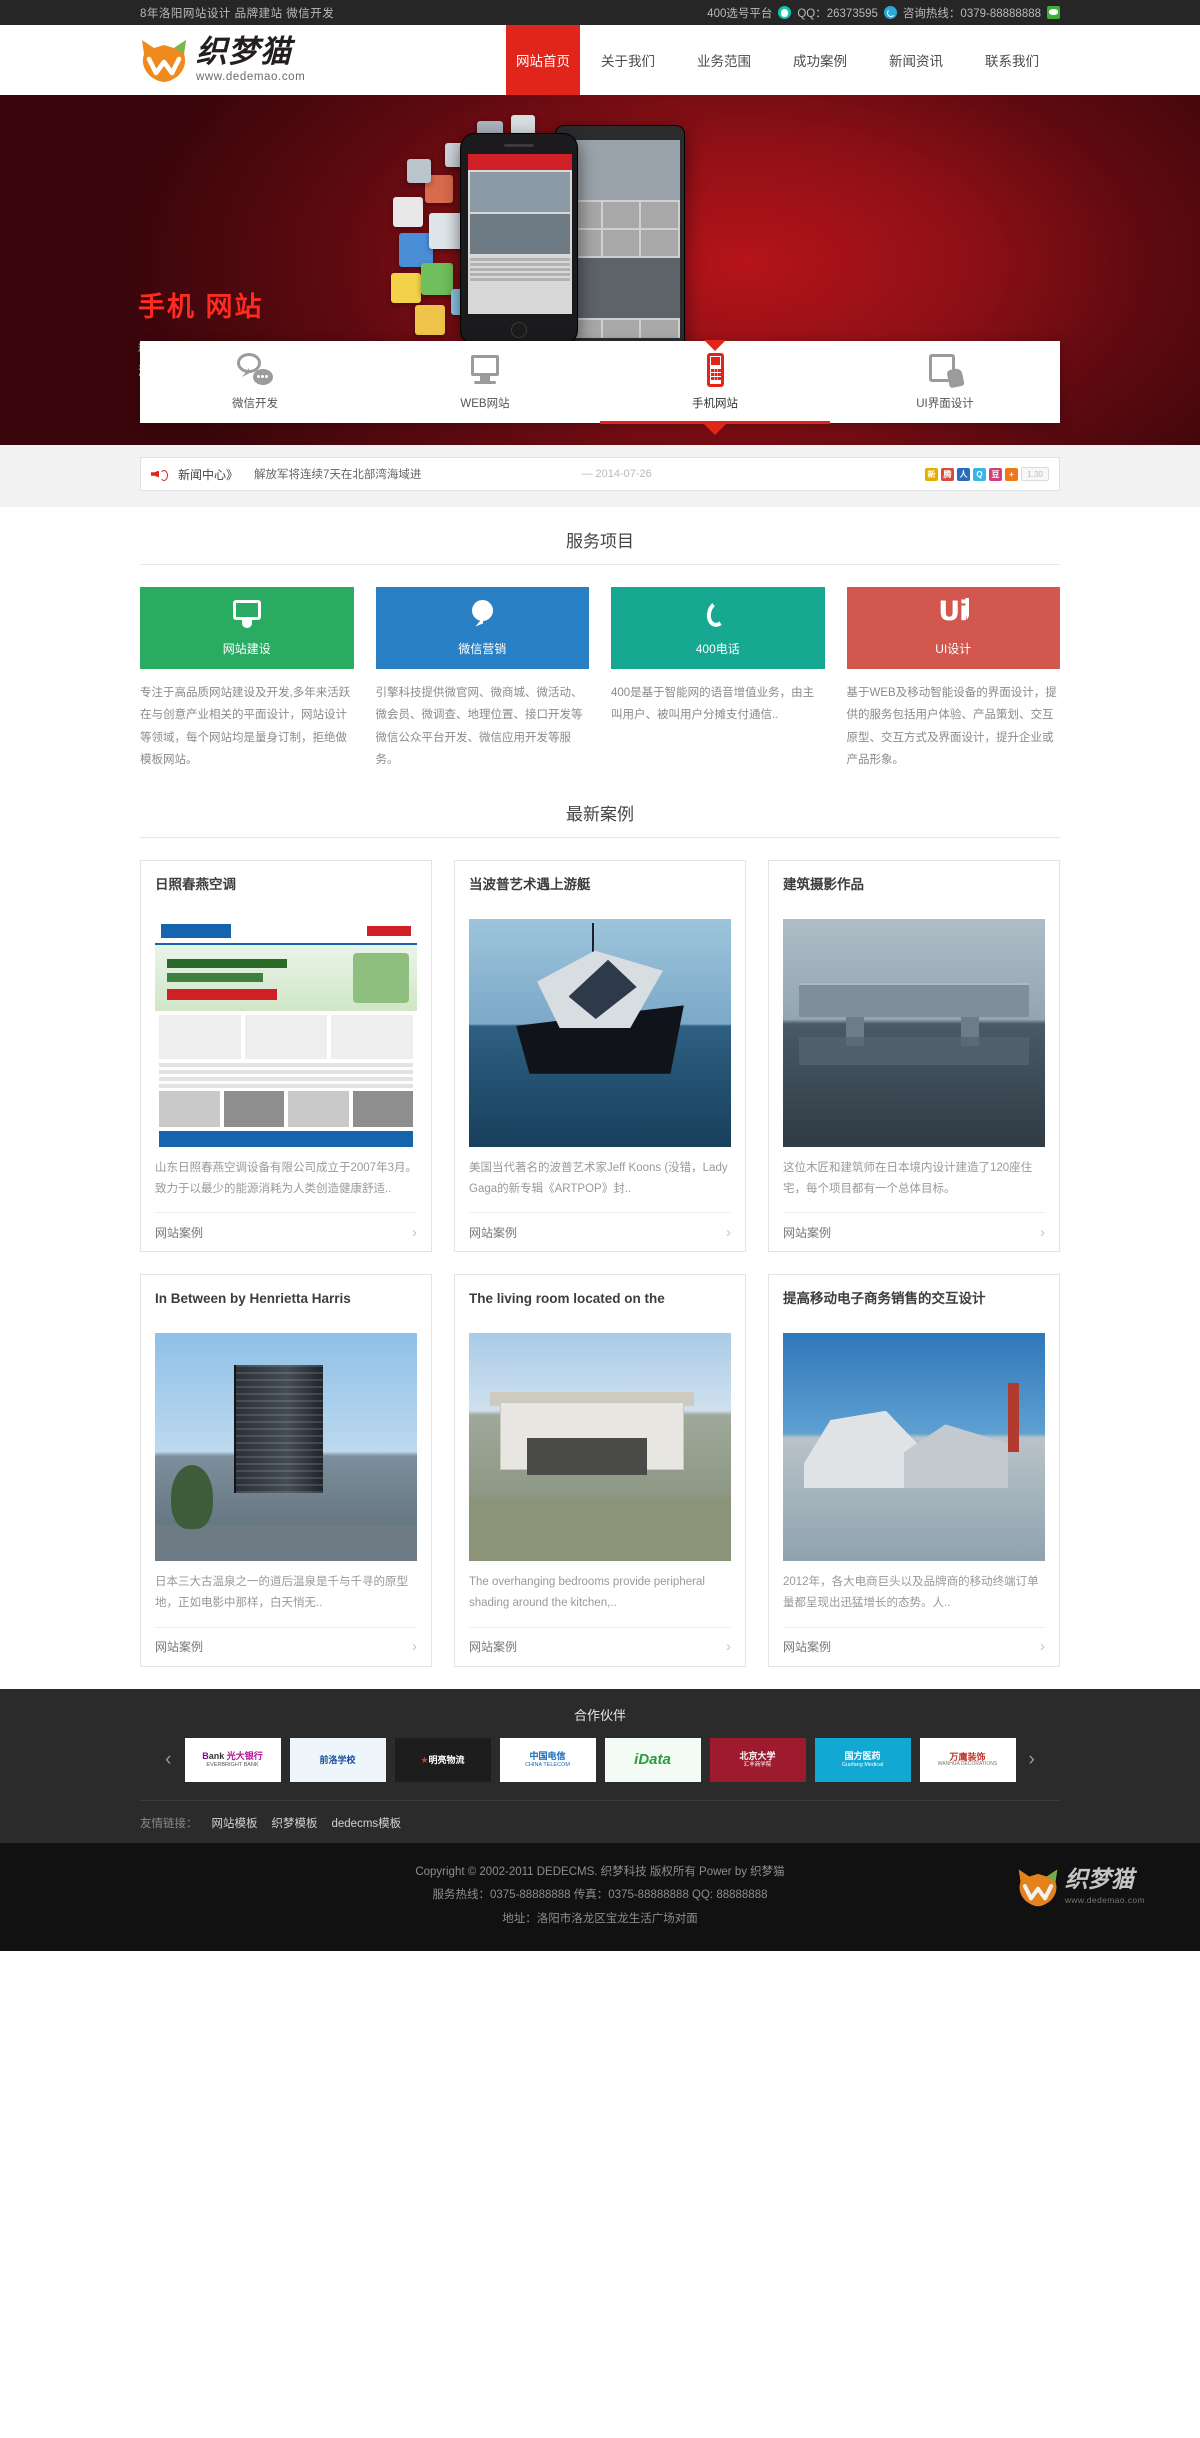 This screenshot has width=1200, height=2438. What do you see at coordinates (208, 474) in the screenshot?
I see `news-center-label: 新闻中心》` at bounding box center [208, 474].